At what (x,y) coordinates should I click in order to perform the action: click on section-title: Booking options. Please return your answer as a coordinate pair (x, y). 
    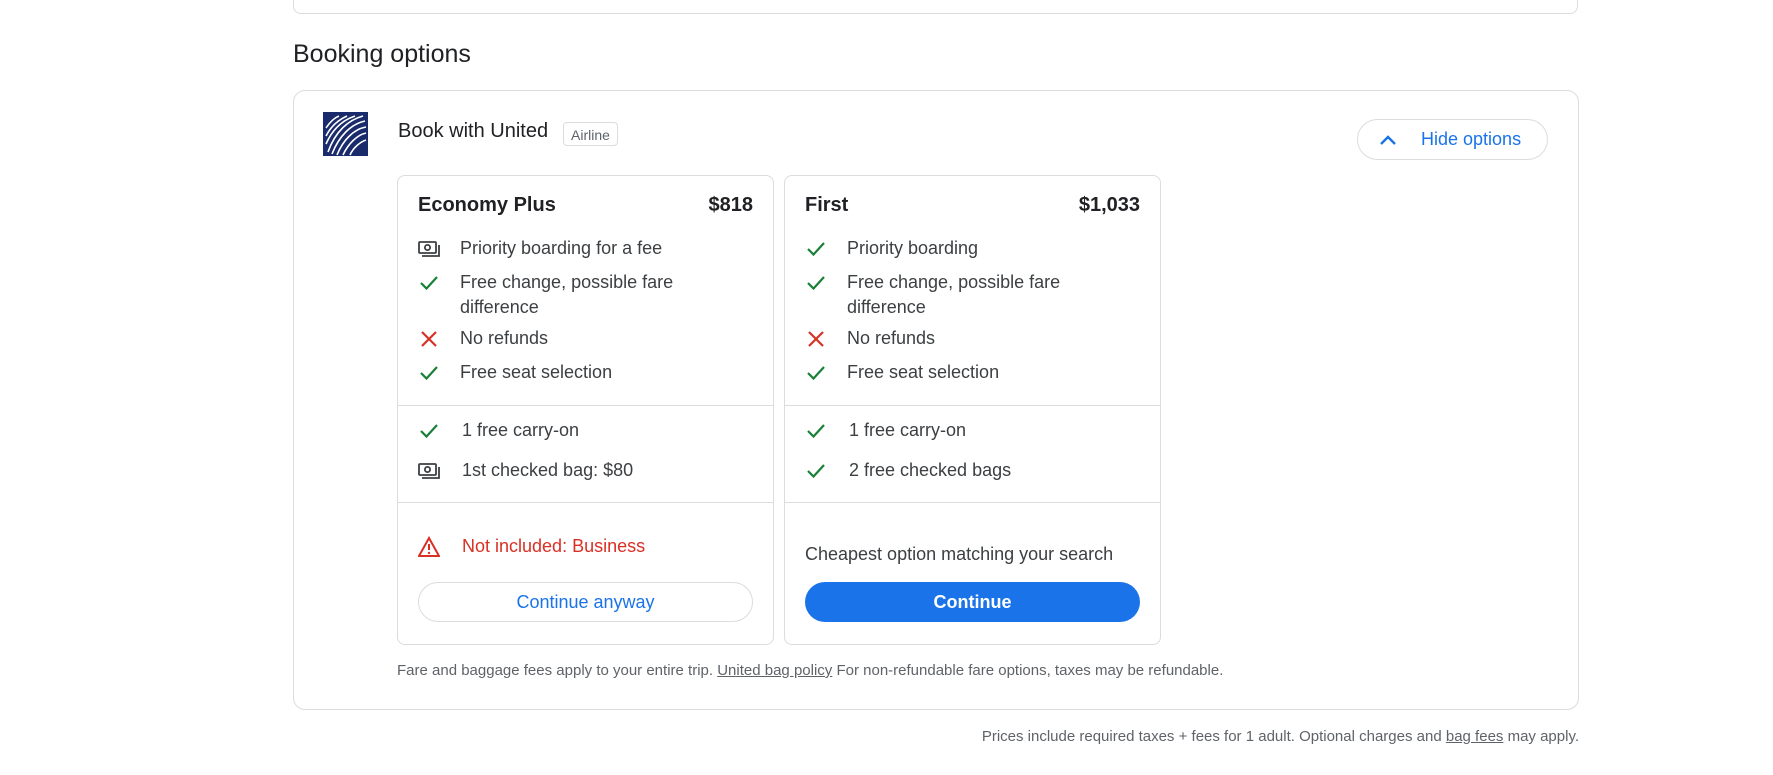
    Looking at the image, I should click on (382, 54).